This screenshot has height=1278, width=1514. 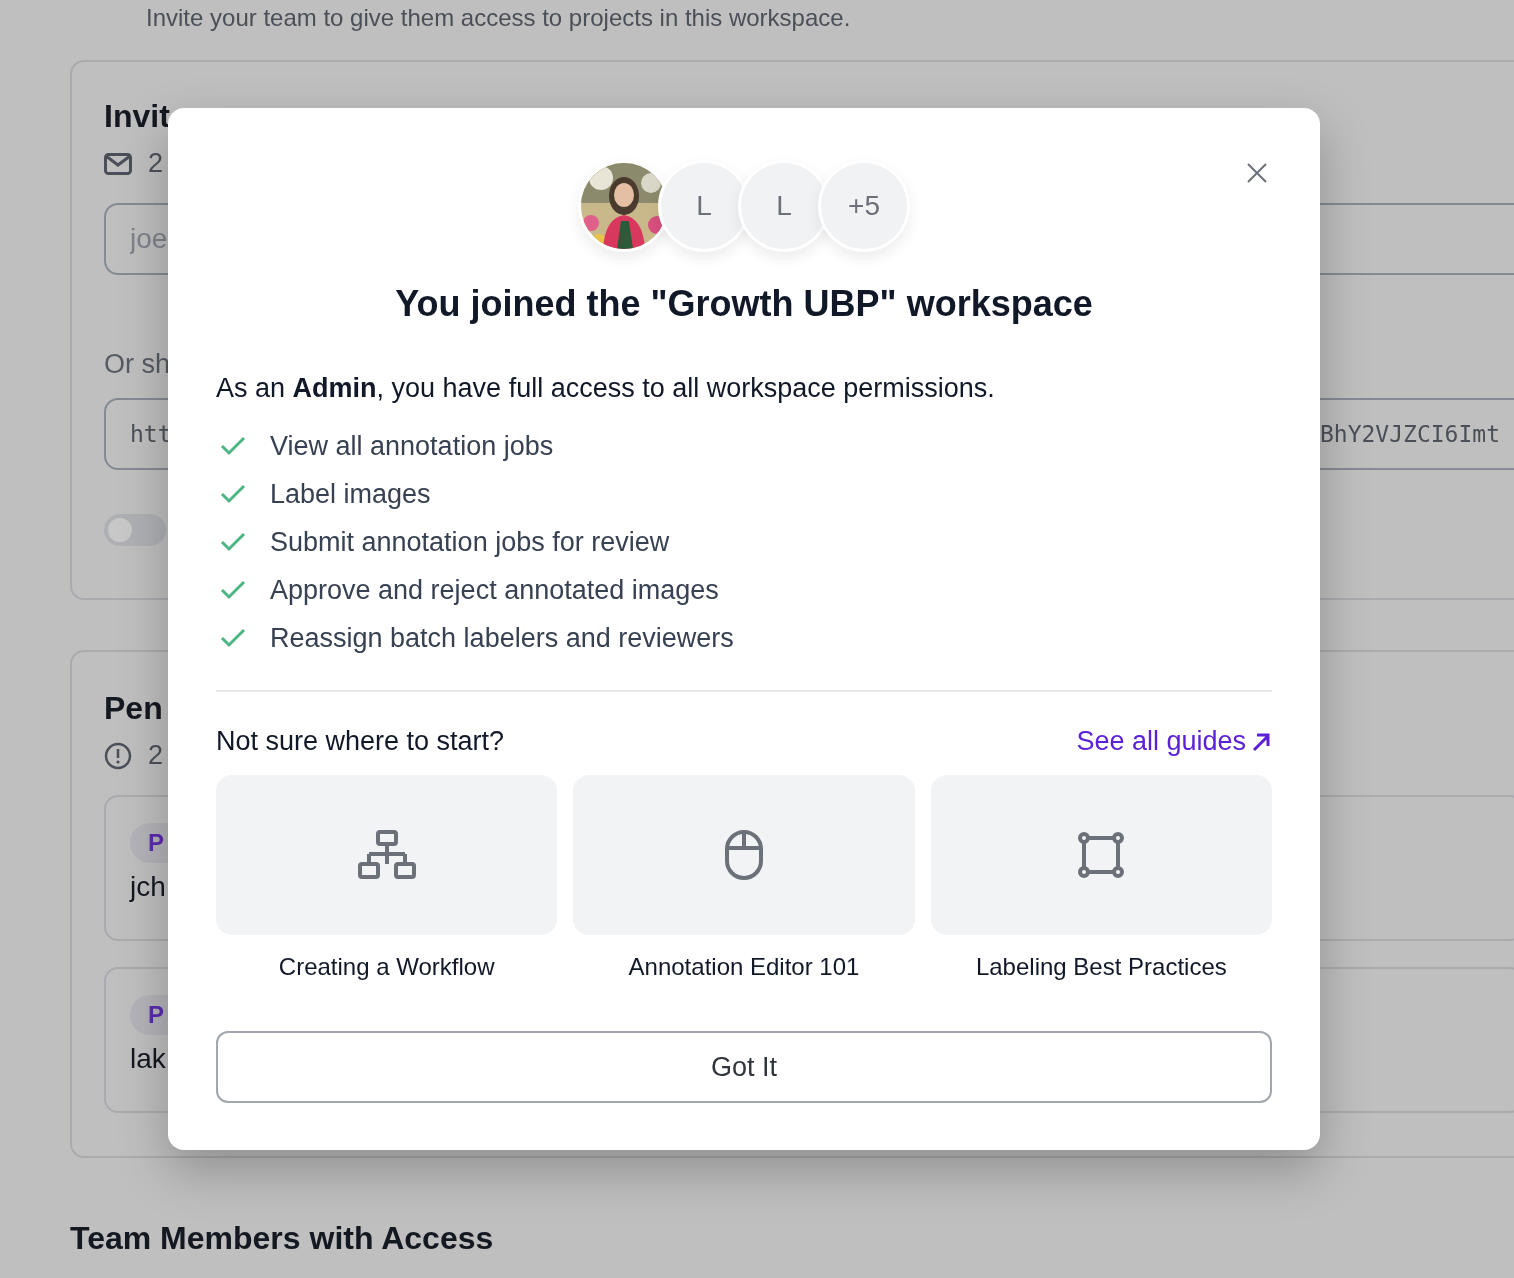 I want to click on see-all-guides-link: See all guides, so click(x=1174, y=741).